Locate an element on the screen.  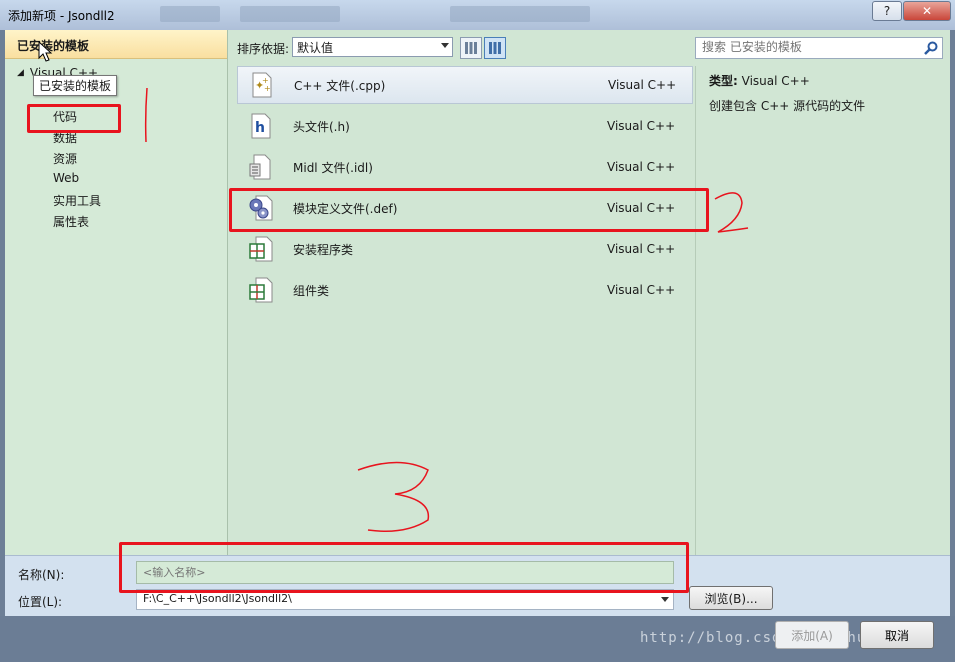
midl-file-icon is located at coordinates (260, 167).